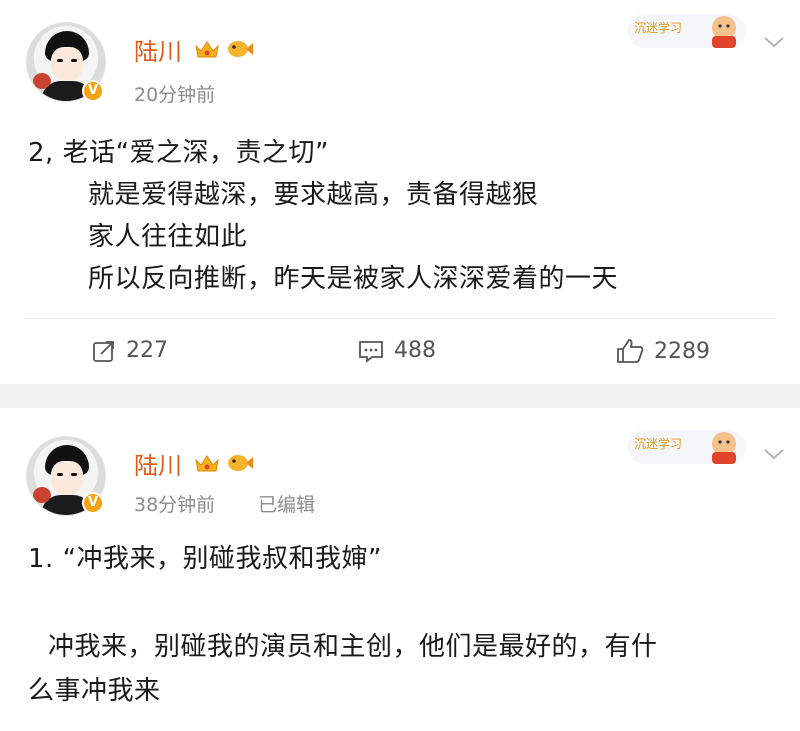  I want to click on comment-icon, so click(371, 351).